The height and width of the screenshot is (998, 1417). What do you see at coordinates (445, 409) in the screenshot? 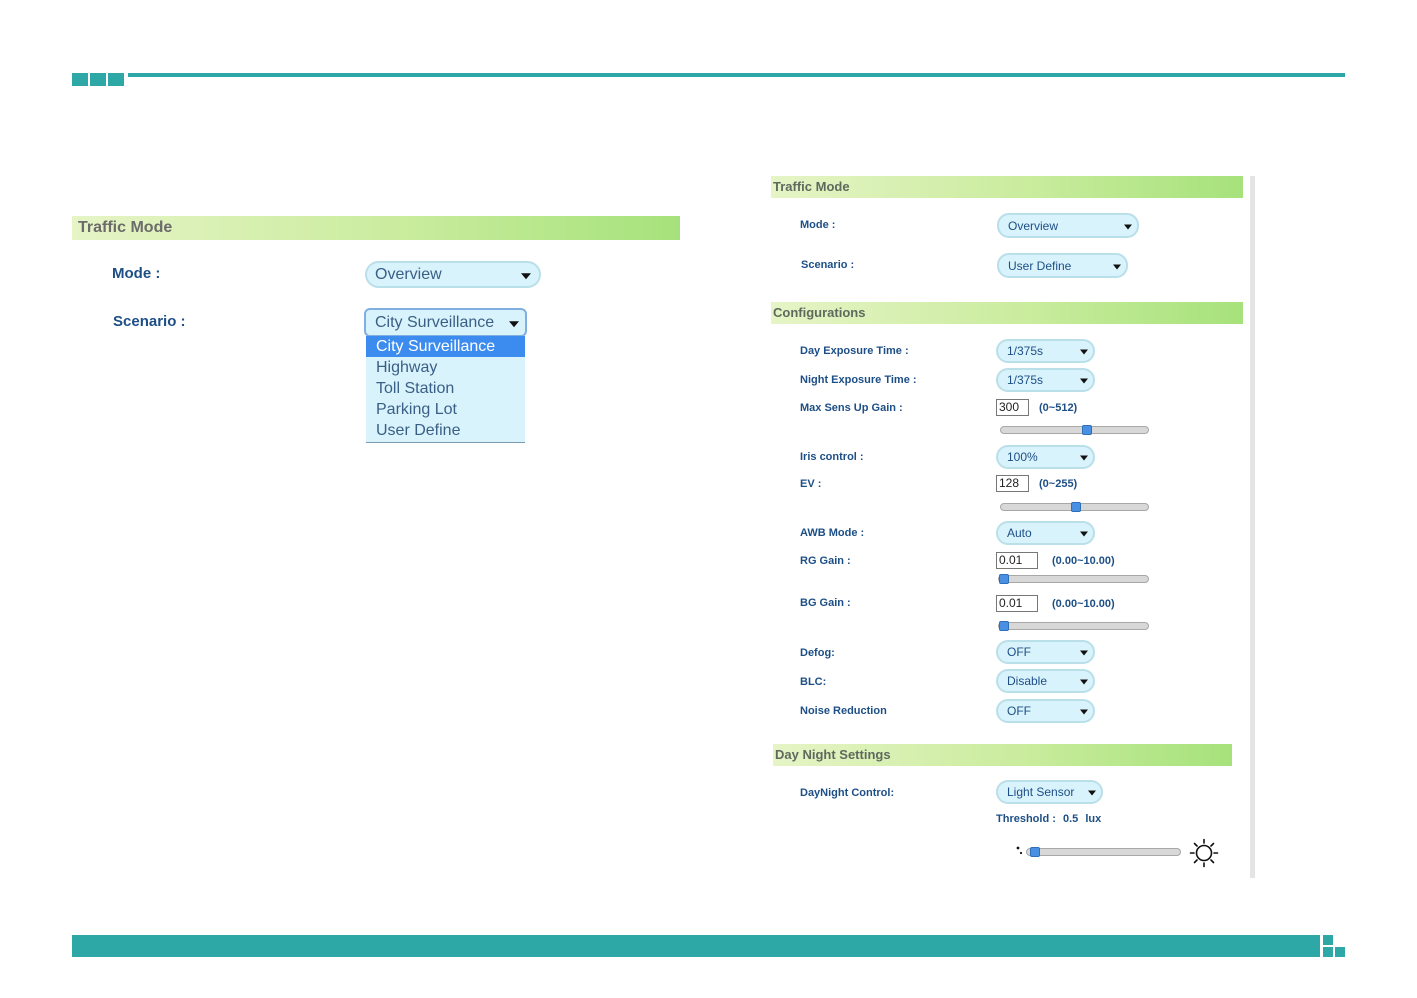
I see `scenario-option-parking-lot: Parking Lot` at bounding box center [445, 409].